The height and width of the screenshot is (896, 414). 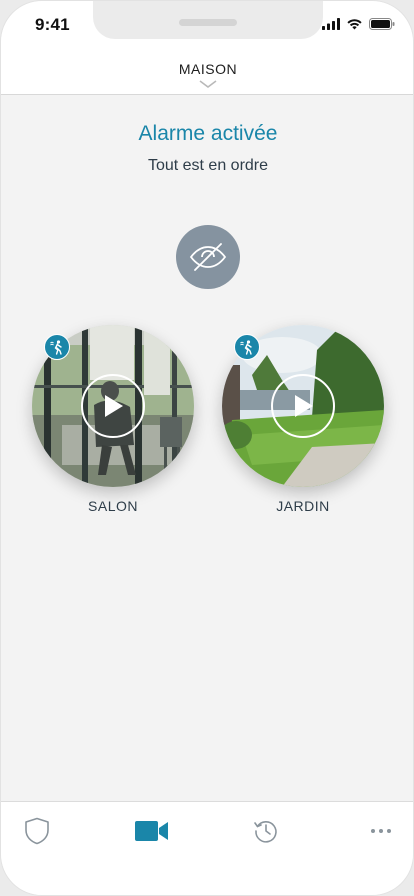 I want to click on alarm-status-subtitle: Tout est en ordre, so click(x=208, y=165).